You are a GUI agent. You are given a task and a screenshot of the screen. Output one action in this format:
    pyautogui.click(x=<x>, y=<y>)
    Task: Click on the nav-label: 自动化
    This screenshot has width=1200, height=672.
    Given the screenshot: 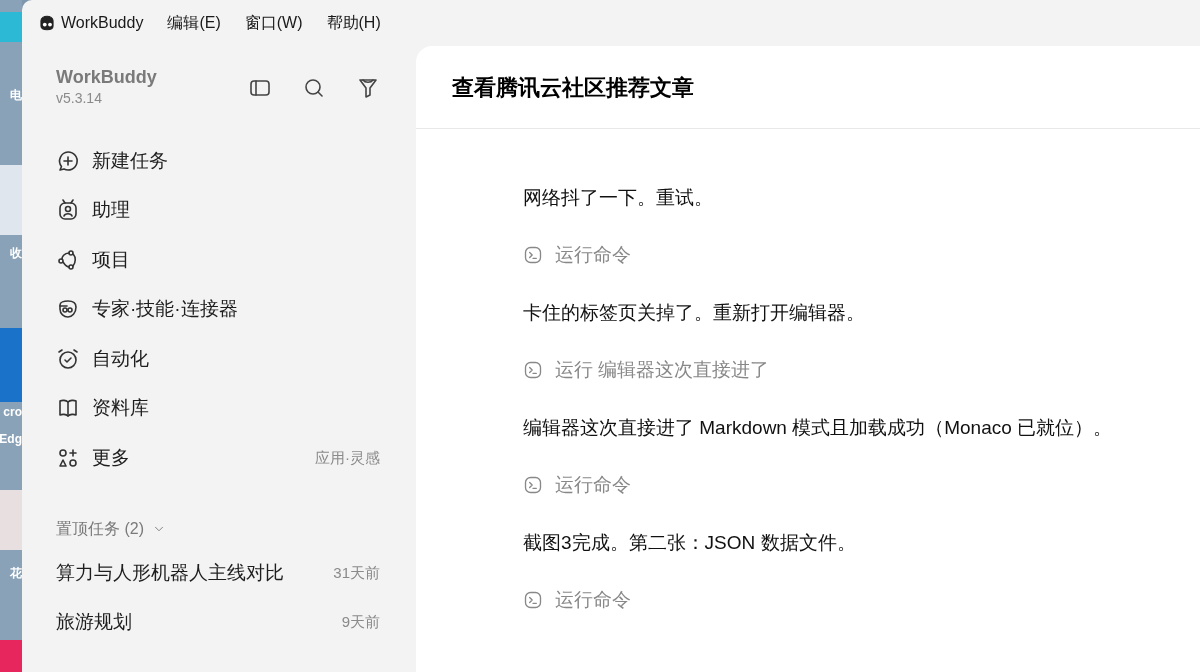 What is the action you would take?
    pyautogui.click(x=121, y=358)
    